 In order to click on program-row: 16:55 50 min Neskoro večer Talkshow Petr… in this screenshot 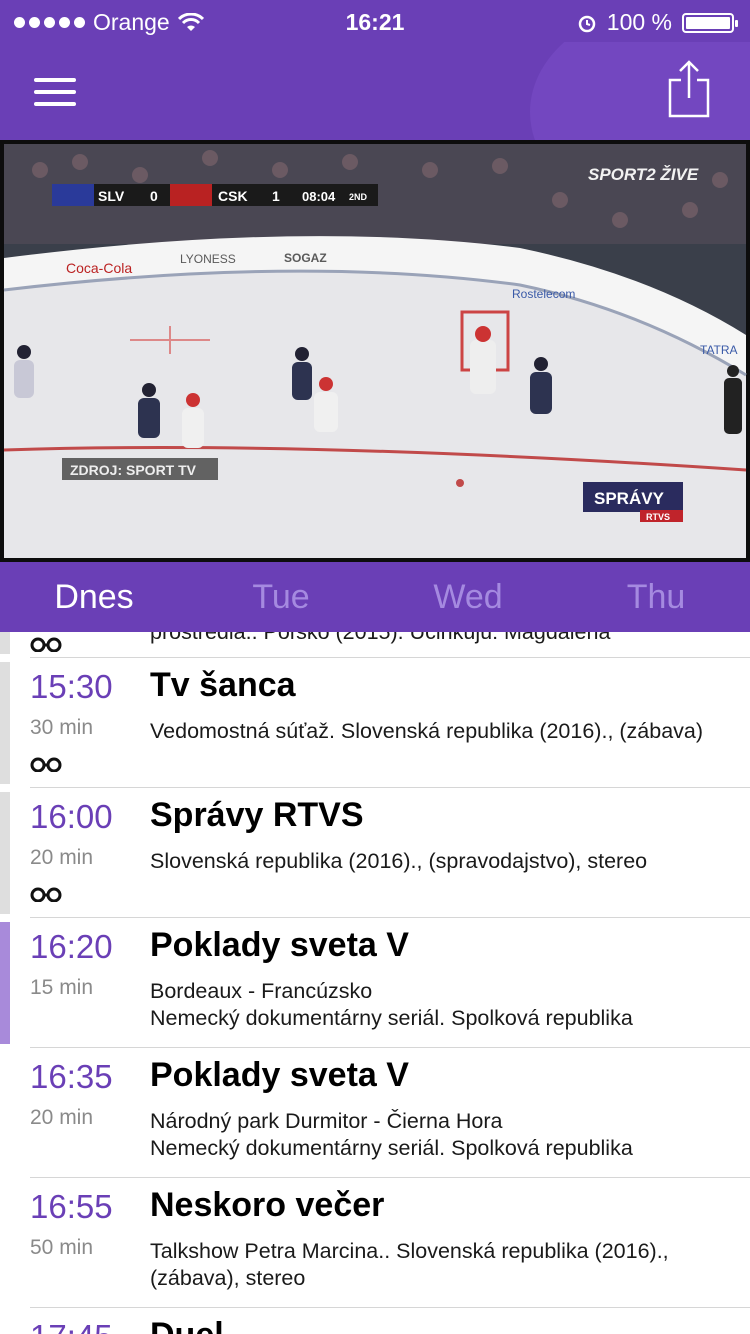, I will do `click(375, 1243)`.